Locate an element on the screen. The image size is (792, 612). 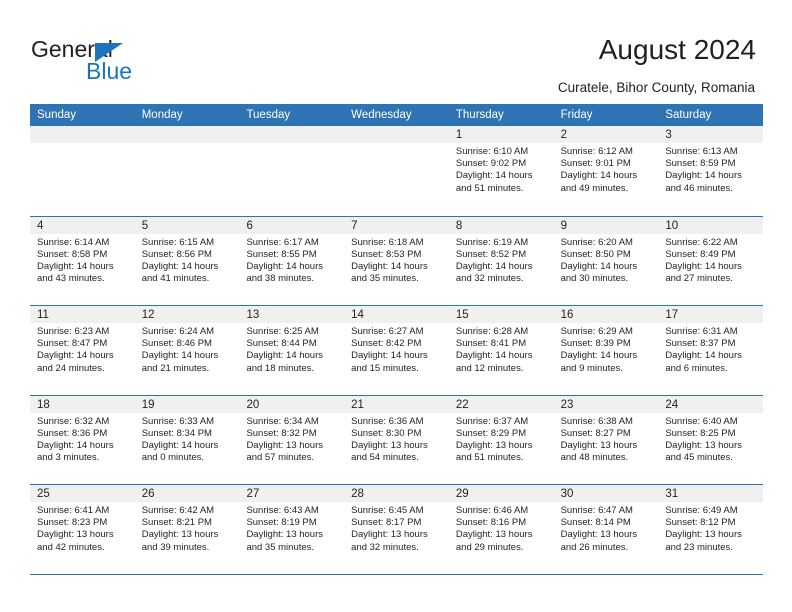
day-number: 22 is located at coordinates (462, 404).